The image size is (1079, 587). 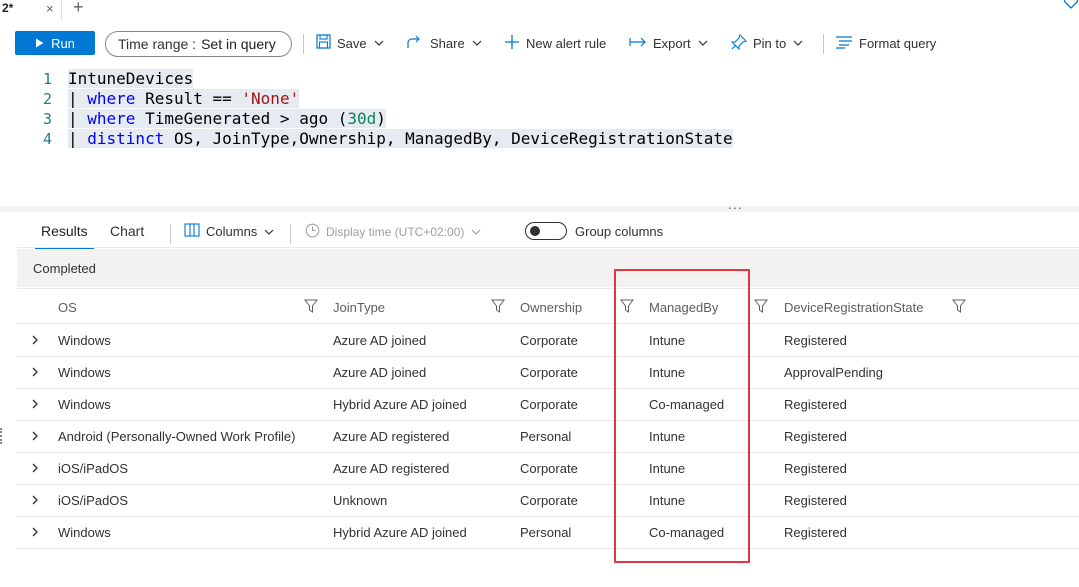 What do you see at coordinates (539, 79) in the screenshot?
I see `code-line: 1 IntuneDevices` at bounding box center [539, 79].